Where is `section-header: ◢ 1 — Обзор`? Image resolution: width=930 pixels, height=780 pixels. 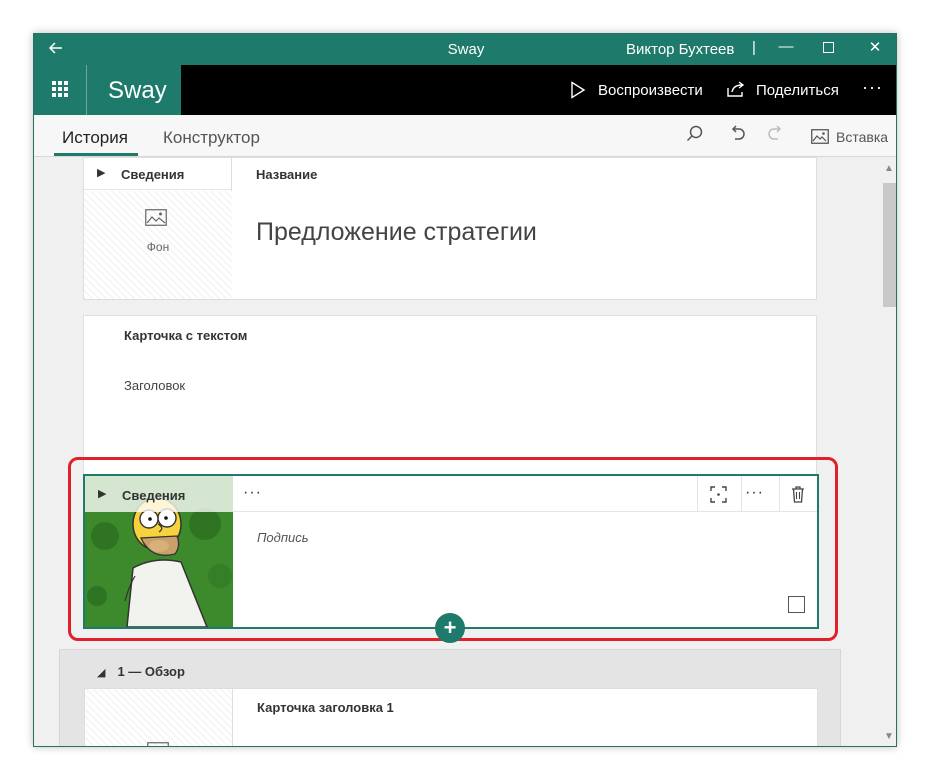
section-header: ◢ 1 — Обзор is located at coordinates (141, 671).